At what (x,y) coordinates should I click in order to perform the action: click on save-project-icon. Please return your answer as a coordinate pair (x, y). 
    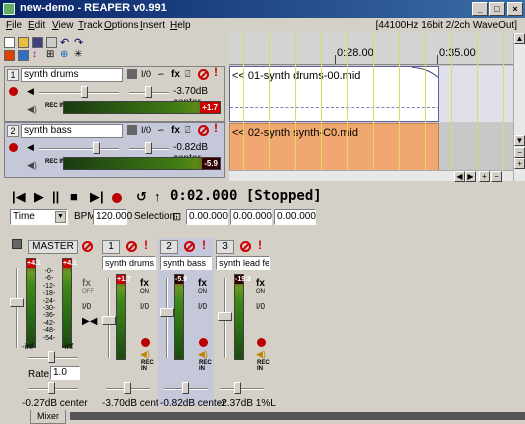
    Looking at the image, I should click on (37, 42).